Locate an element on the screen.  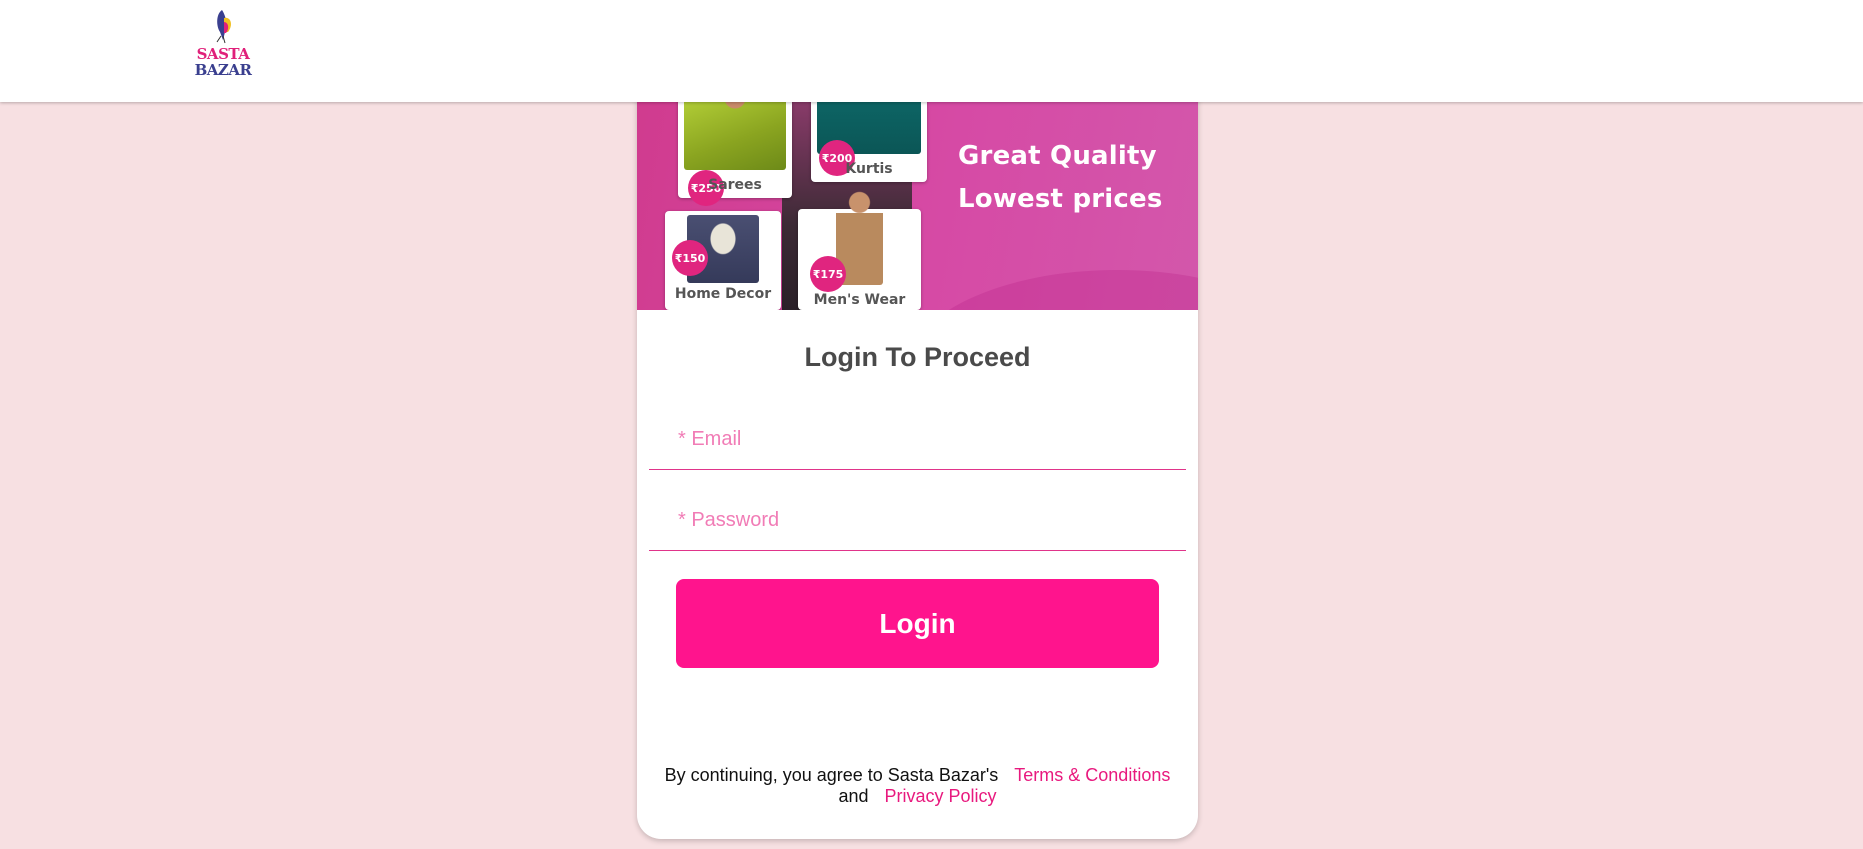
brand-wordmark: SASTA BAZAR is located at coordinates (223, 62).